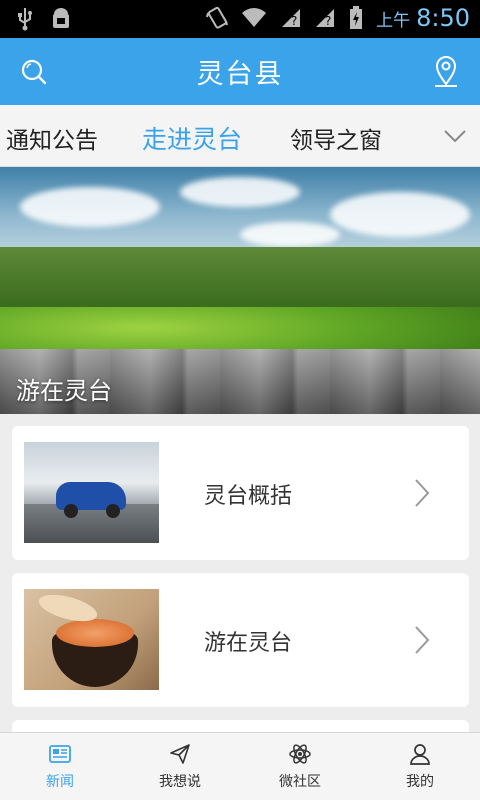 This screenshot has height=800, width=480. Describe the element at coordinates (60, 754) in the screenshot. I see `news-icon` at that location.